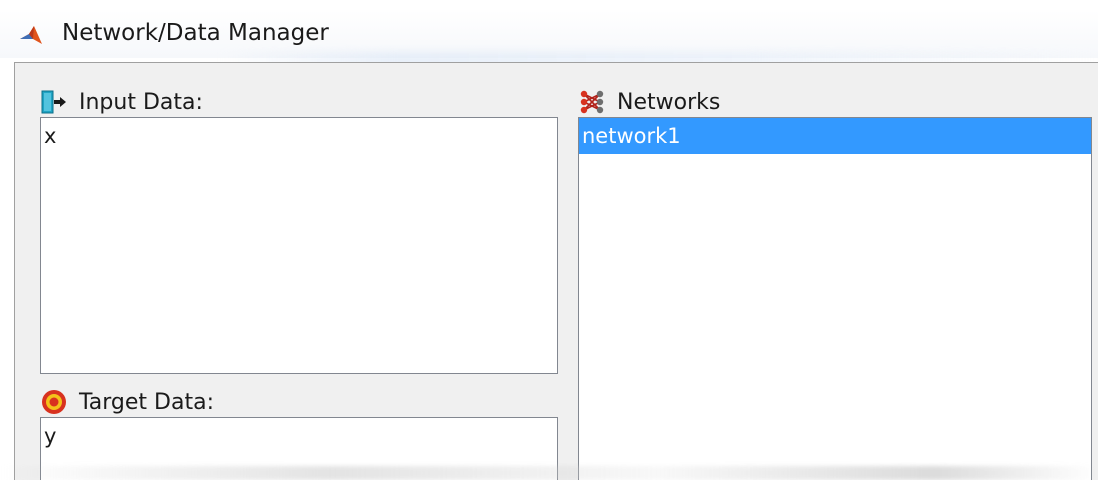 The image size is (1098, 480). Describe the element at coordinates (592, 102) in the screenshot. I see `network-icon` at that location.